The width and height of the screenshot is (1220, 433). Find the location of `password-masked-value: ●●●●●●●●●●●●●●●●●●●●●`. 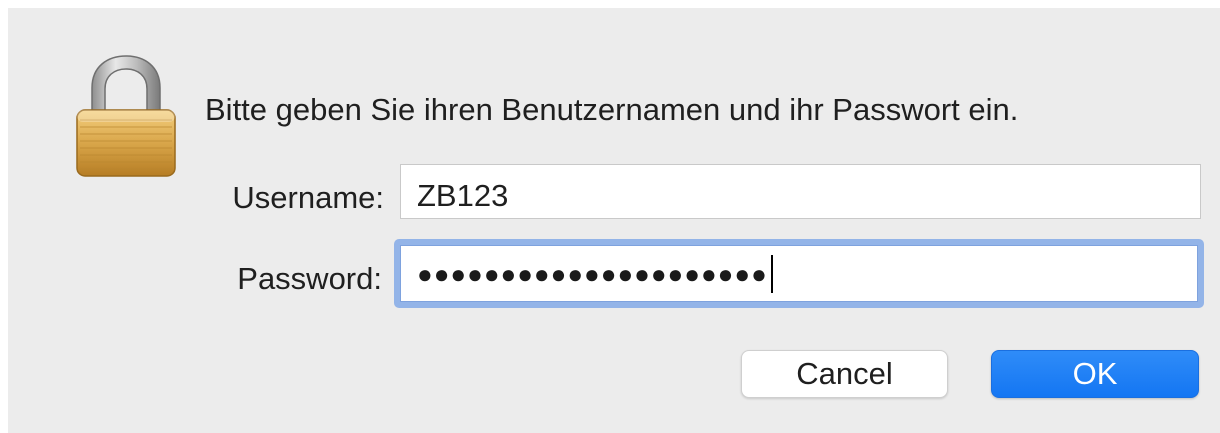

password-masked-value: ●●●●●●●●●●●●●●●●●●●●● is located at coordinates (592, 273).